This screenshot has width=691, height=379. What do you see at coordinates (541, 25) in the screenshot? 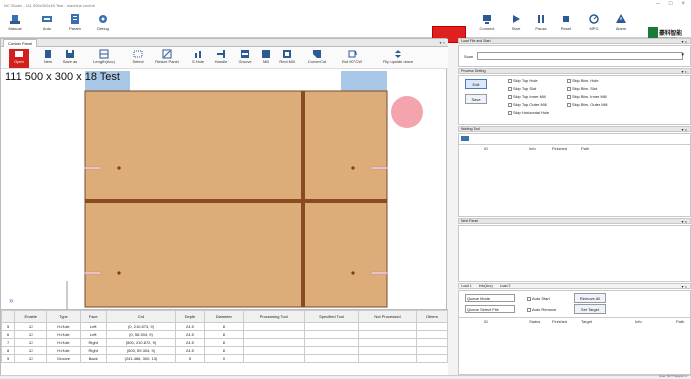
I see `pause-button: Pause` at bounding box center [541, 25].